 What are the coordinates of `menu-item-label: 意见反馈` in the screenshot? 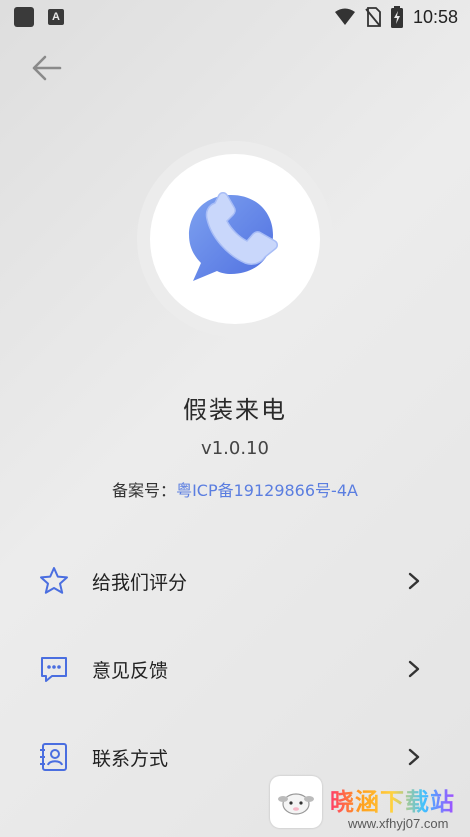 It's located at (130, 670).